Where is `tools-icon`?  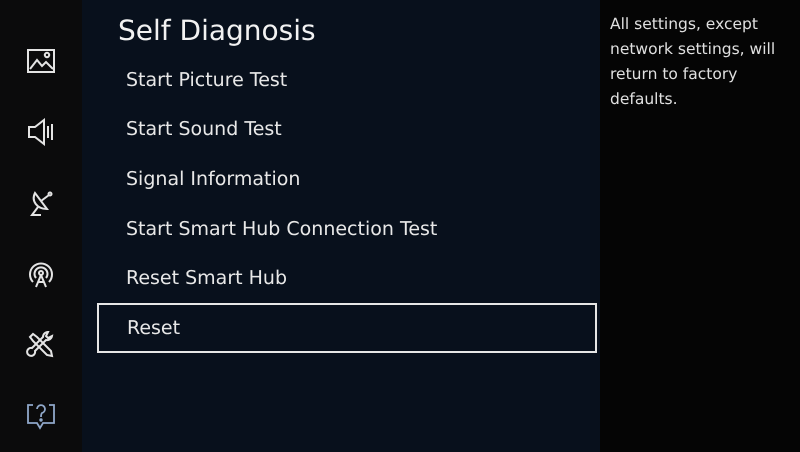
tools-icon is located at coordinates (41, 345).